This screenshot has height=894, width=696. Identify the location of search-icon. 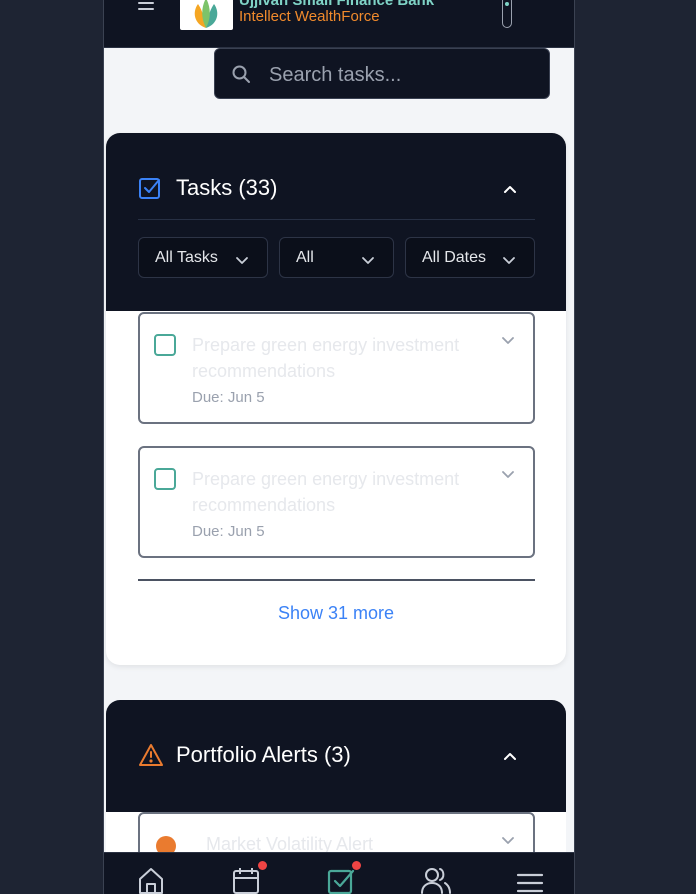
(241, 76).